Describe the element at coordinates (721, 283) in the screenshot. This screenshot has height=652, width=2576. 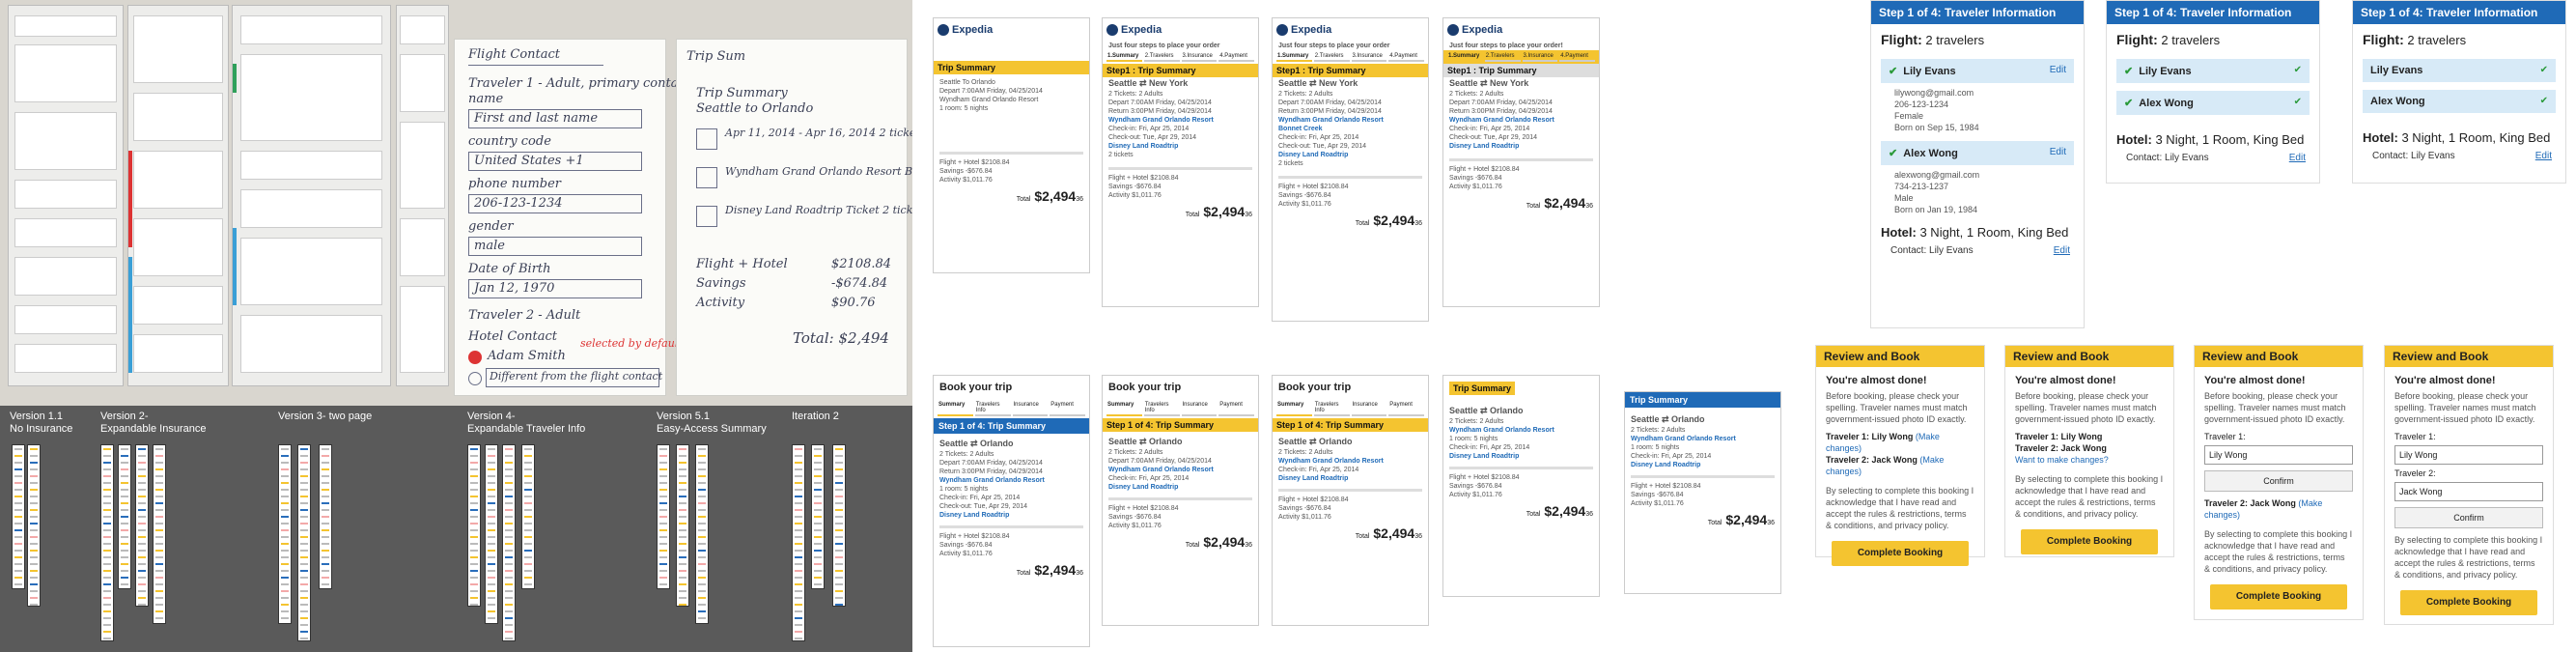
I see `sketch-price-label: Savings` at that location.